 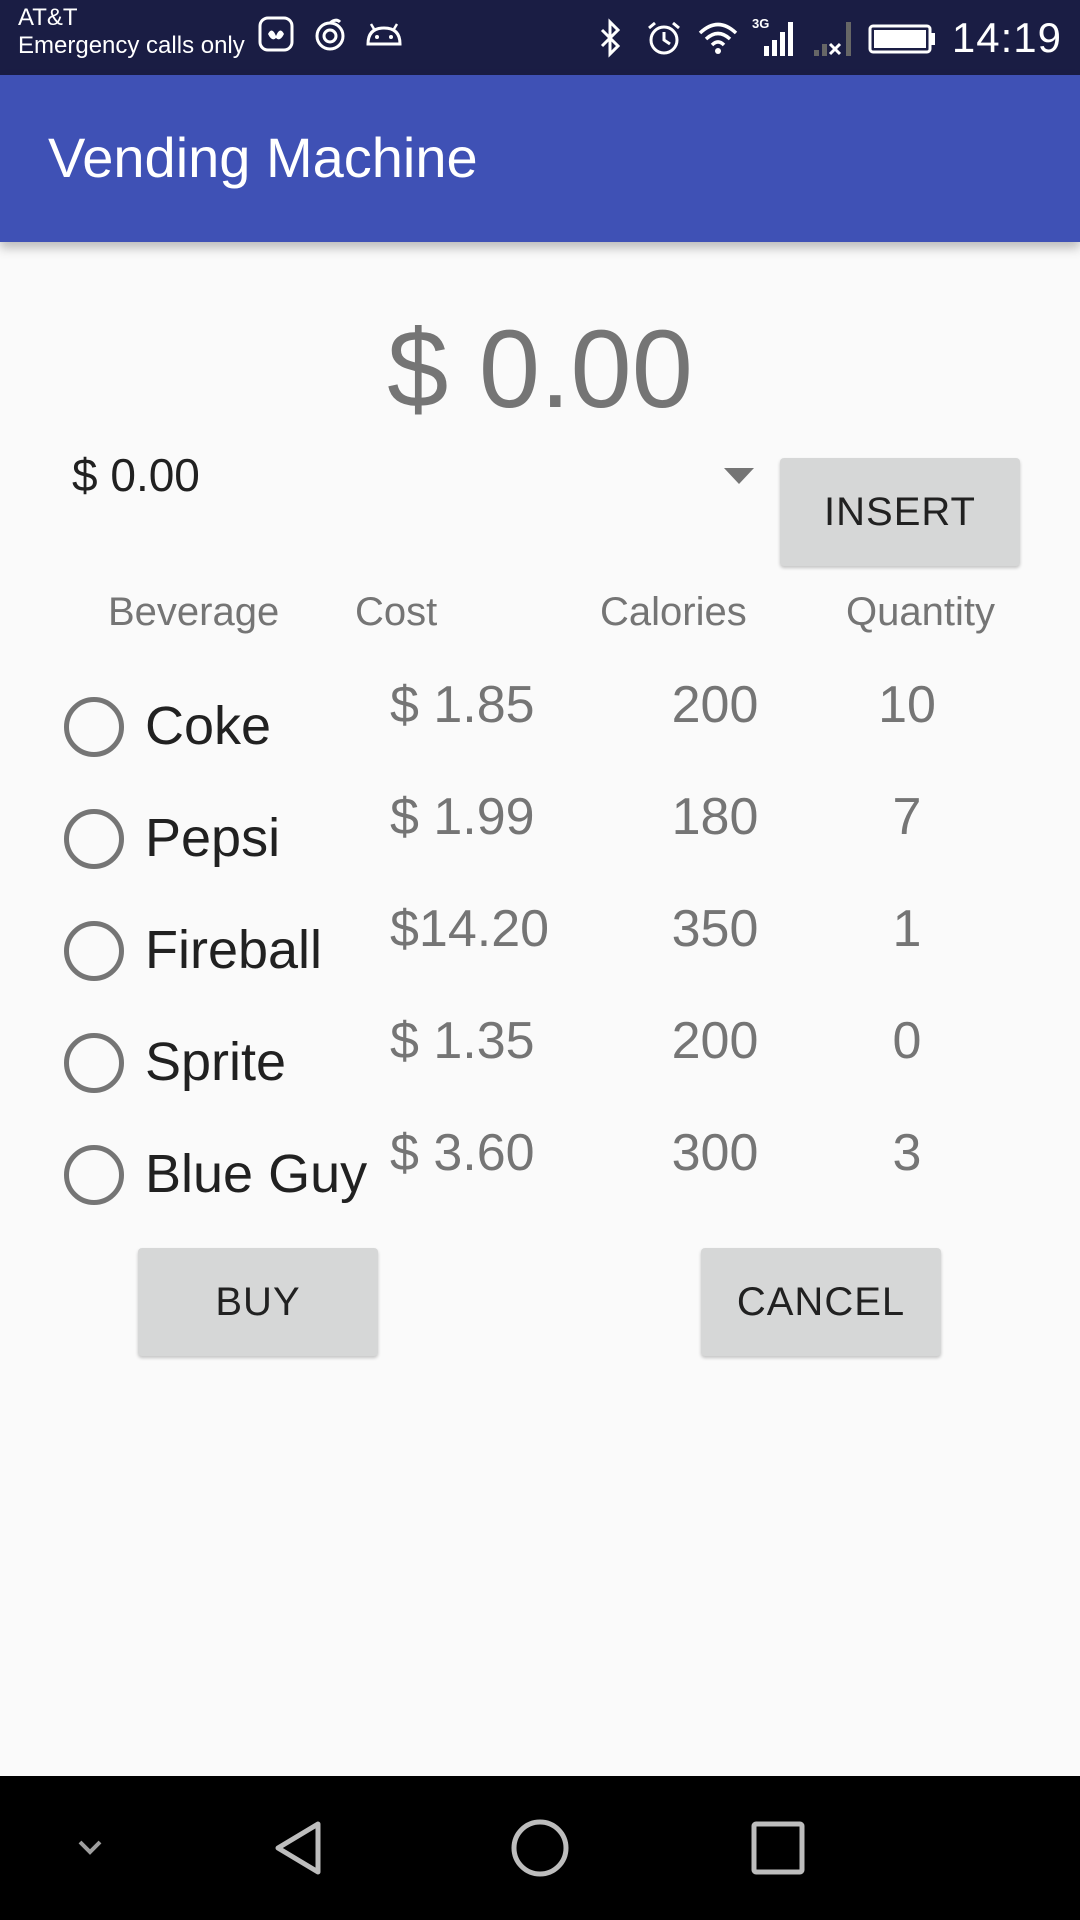 I want to click on beverage-quantity: 10, so click(x=907, y=705).